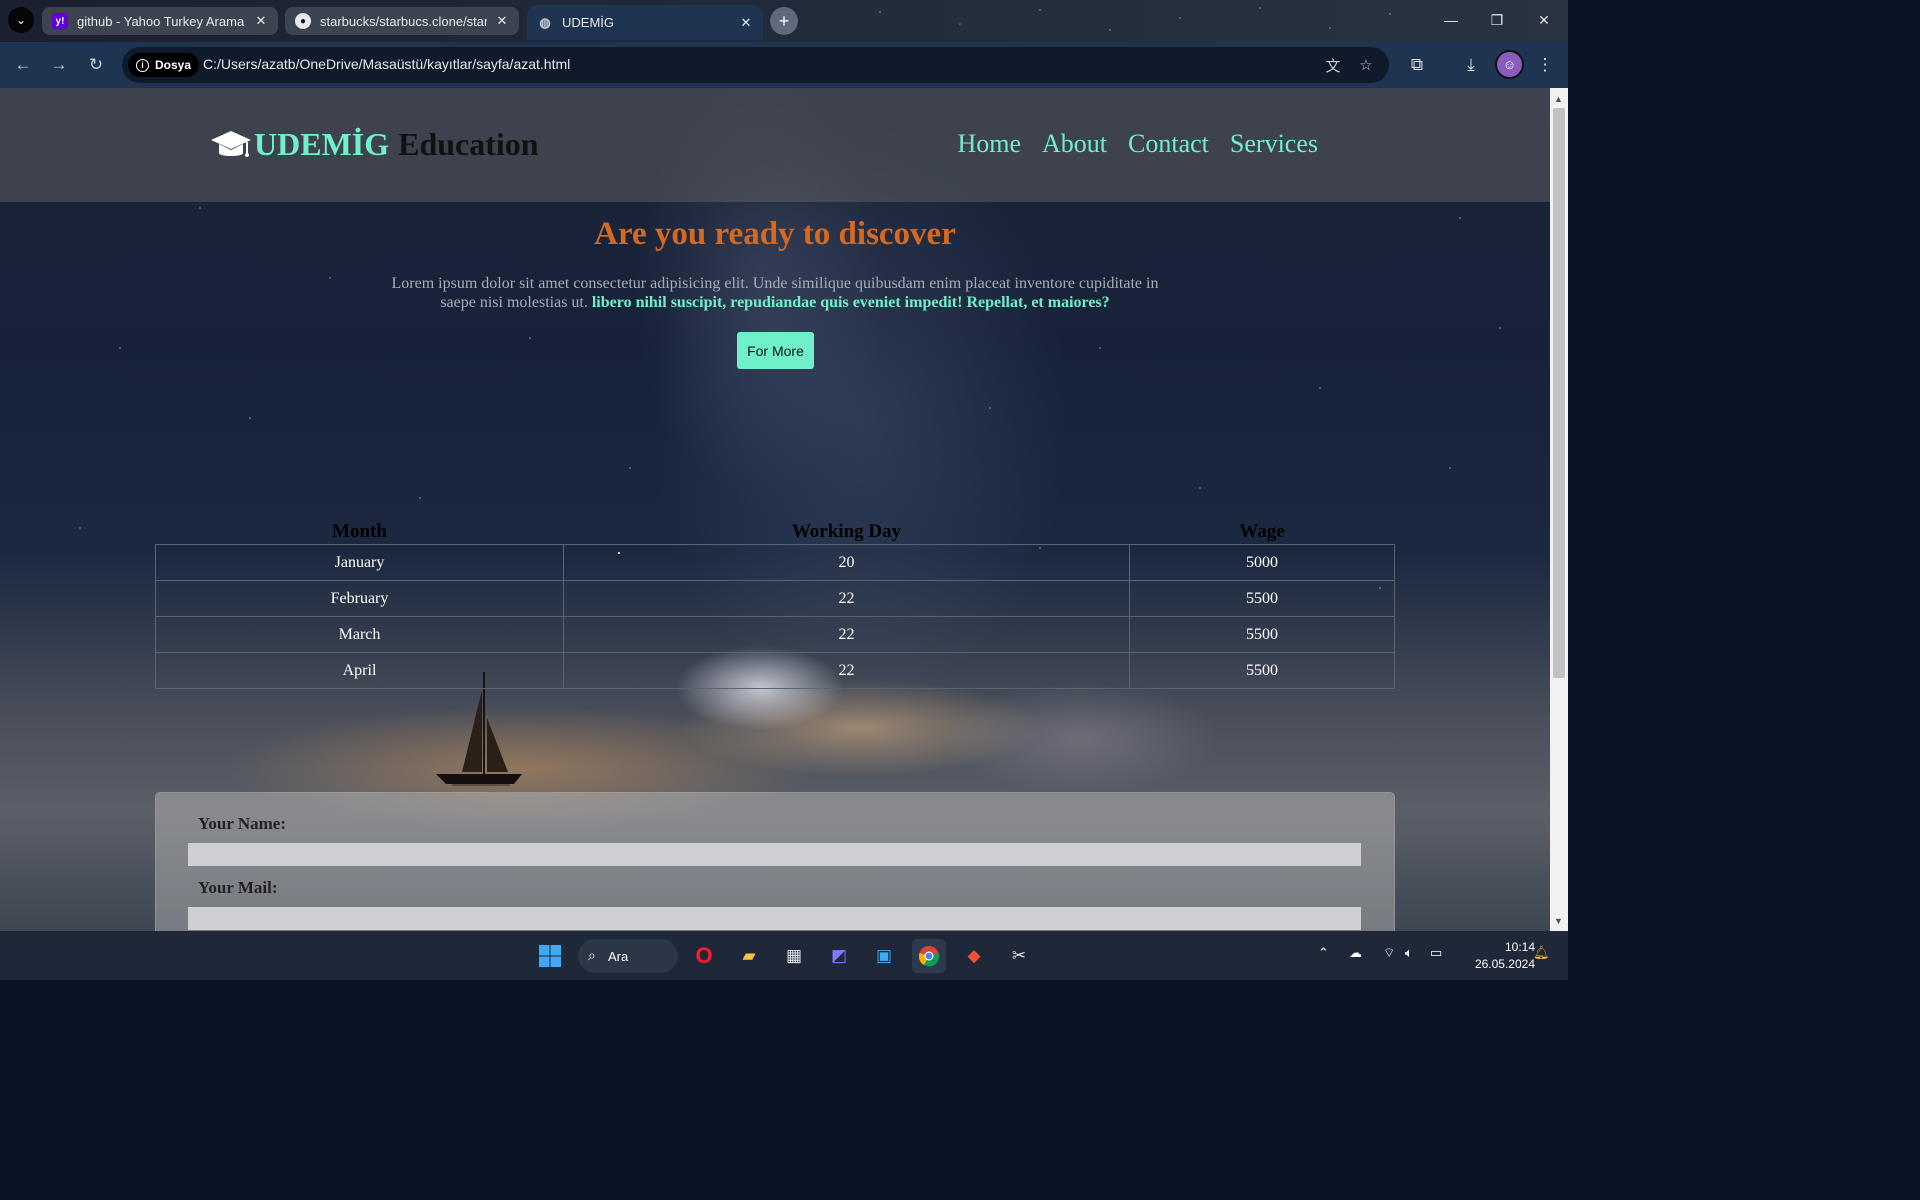 The width and height of the screenshot is (1920, 1200). Describe the element at coordinates (775, 234) in the screenshot. I see `hero-title: Are you ready to discover` at that location.